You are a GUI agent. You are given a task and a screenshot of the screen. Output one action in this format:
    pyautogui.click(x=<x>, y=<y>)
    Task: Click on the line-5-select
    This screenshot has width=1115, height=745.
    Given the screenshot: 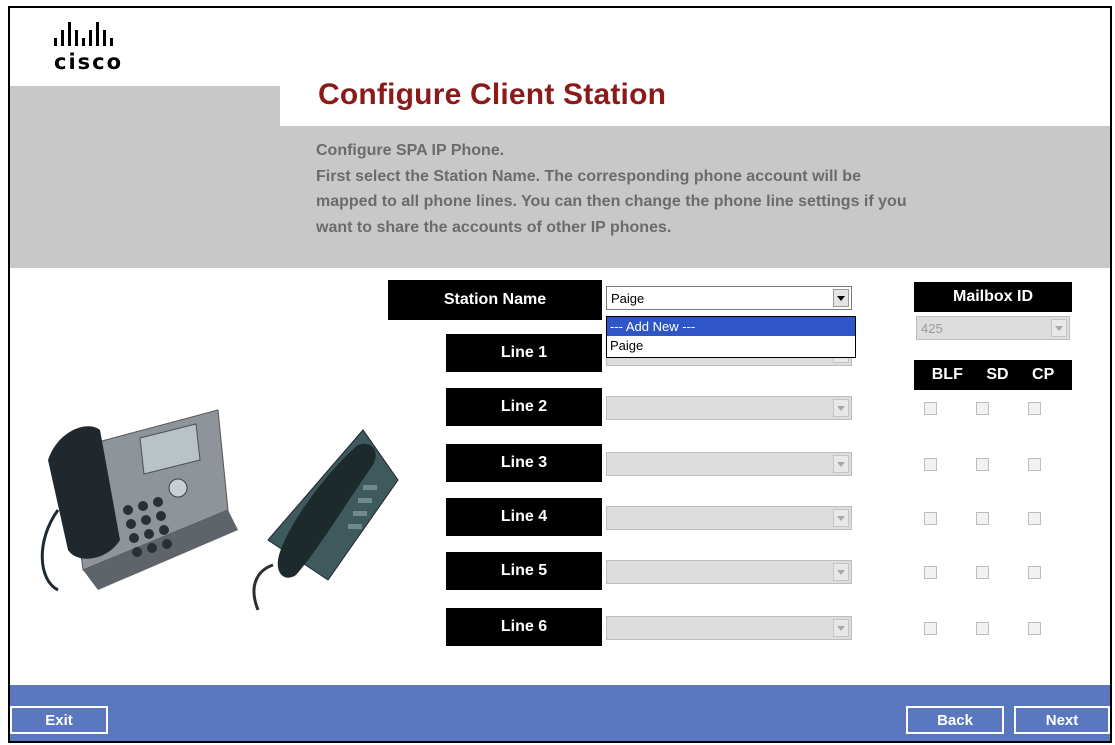 What is the action you would take?
    pyautogui.click(x=729, y=572)
    